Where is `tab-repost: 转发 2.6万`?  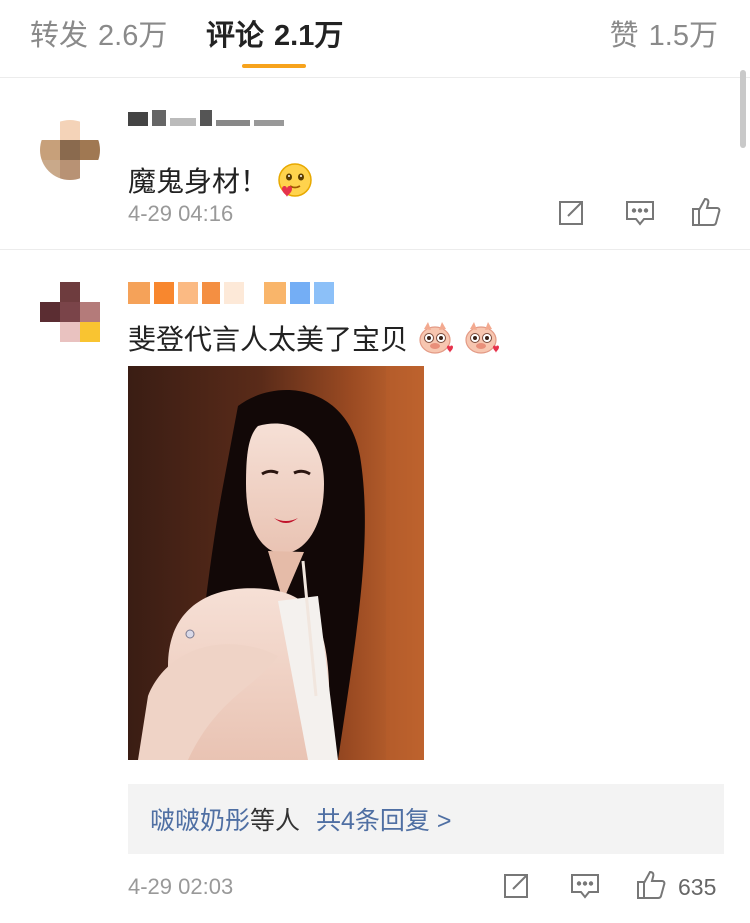
tab-repost: 转发 2.6万 is located at coordinates (98, 36).